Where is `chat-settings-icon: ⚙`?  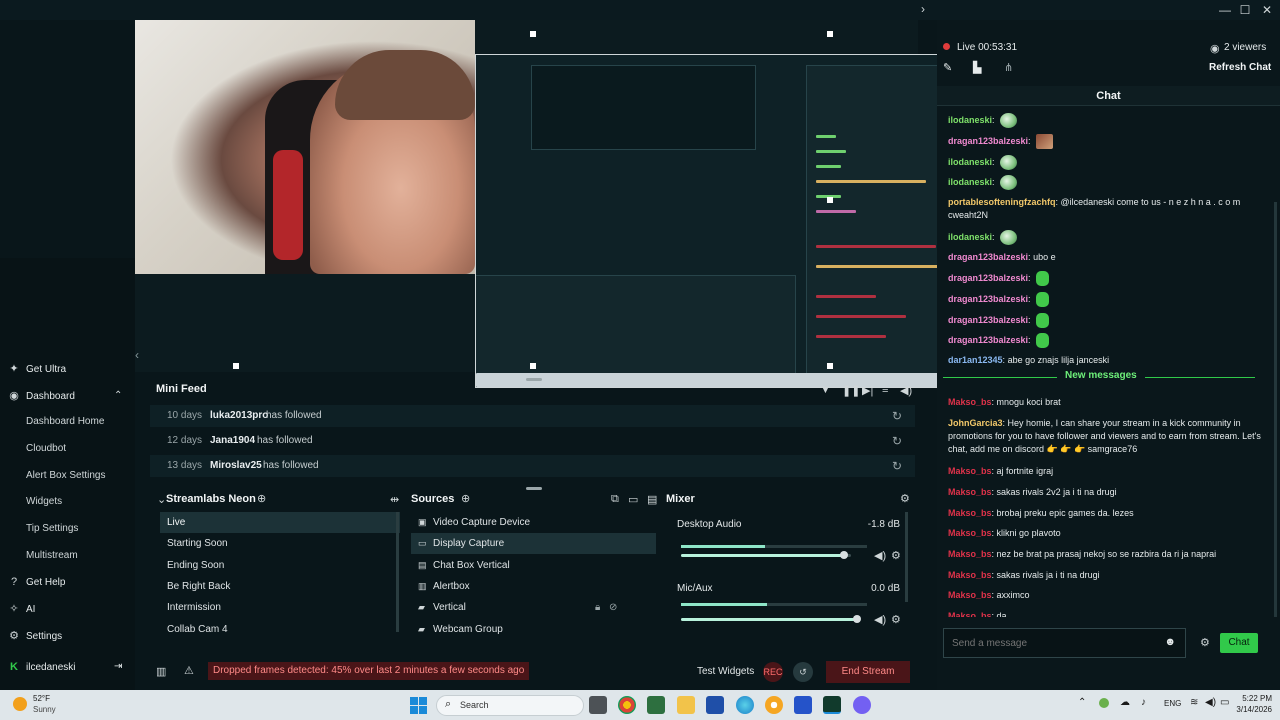 chat-settings-icon: ⚙ is located at coordinates (1205, 642).